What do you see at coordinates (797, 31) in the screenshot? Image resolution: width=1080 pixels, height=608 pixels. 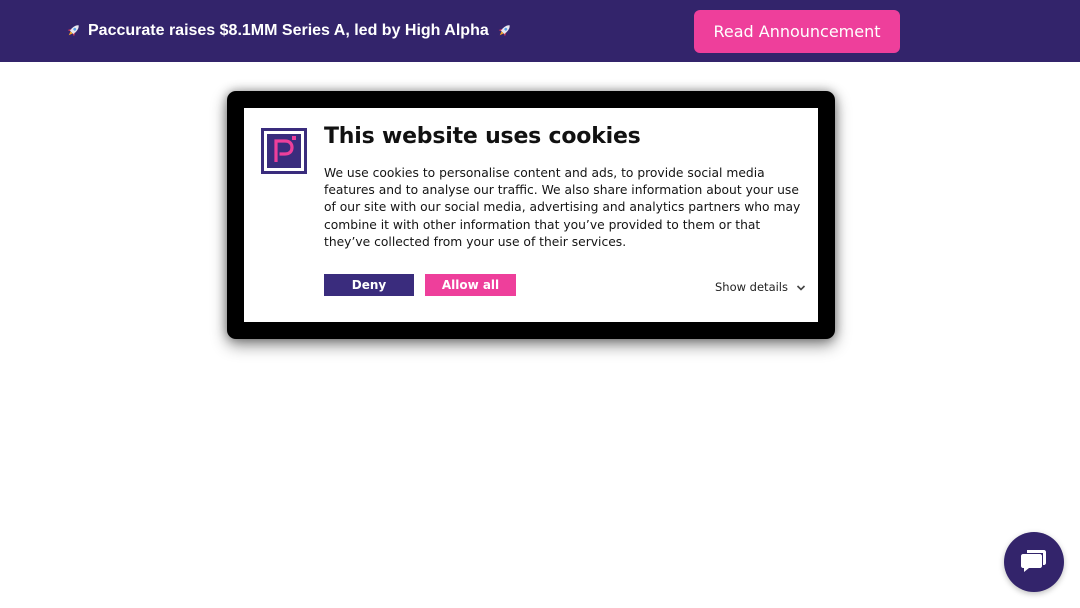 I see `read-announcement-button: Read Announcement` at bounding box center [797, 31].